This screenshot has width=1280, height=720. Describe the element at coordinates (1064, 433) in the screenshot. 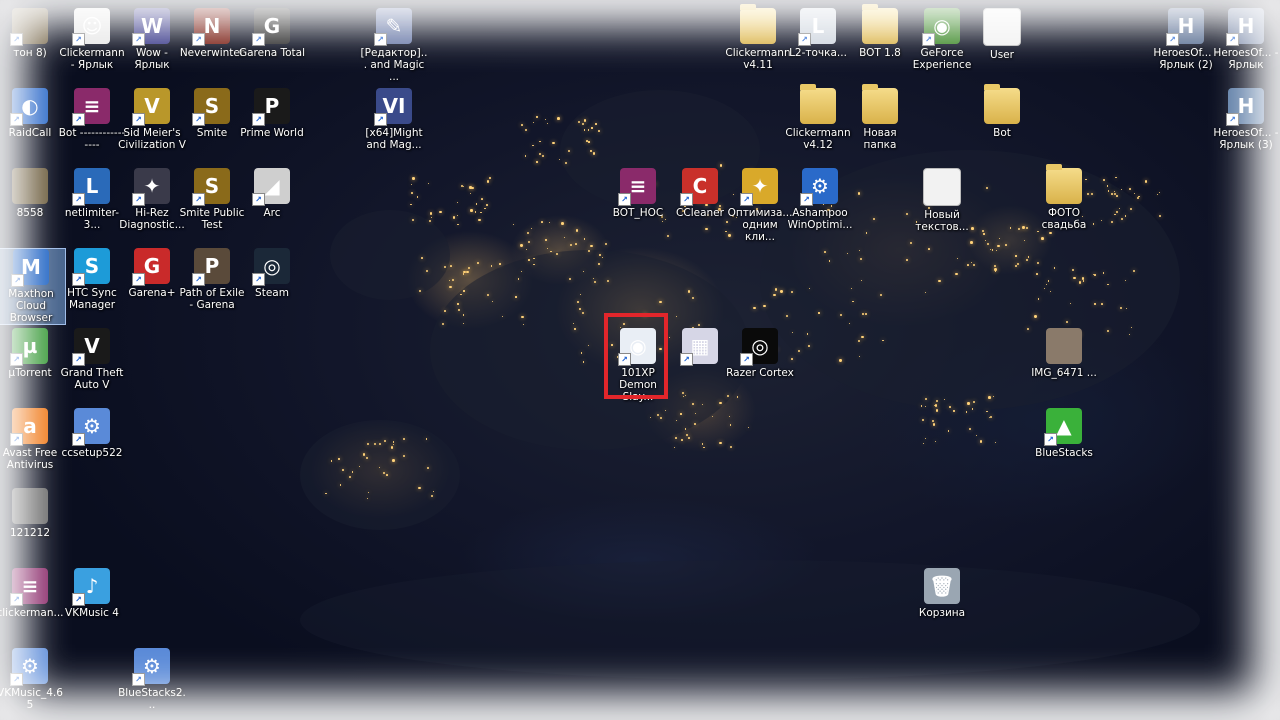

I see `desktop-icon: ▲ ↗ BlueStacks` at that location.